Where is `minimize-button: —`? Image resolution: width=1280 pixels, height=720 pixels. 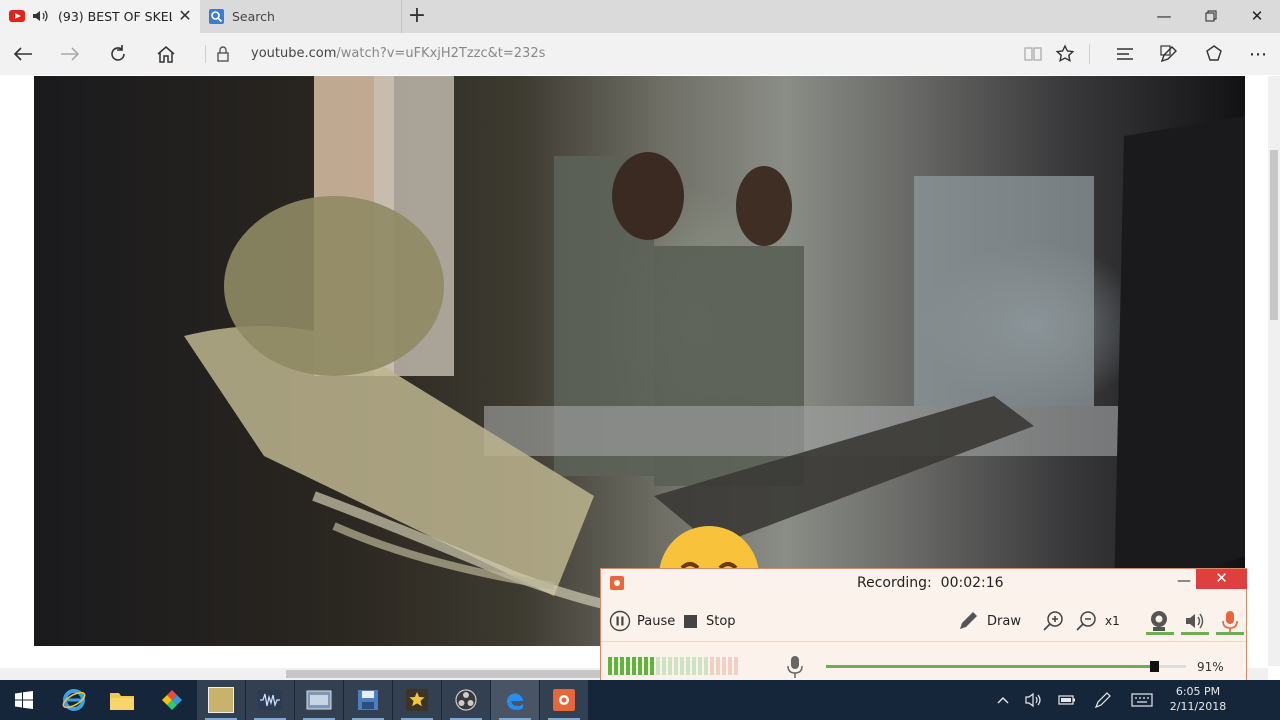
minimize-button: — is located at coordinates (1164, 16).